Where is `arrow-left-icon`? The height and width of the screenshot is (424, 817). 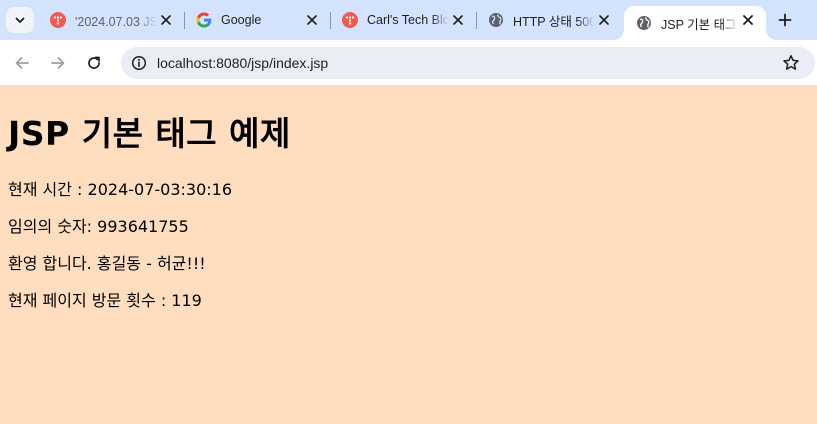 arrow-left-icon is located at coordinates (22, 63).